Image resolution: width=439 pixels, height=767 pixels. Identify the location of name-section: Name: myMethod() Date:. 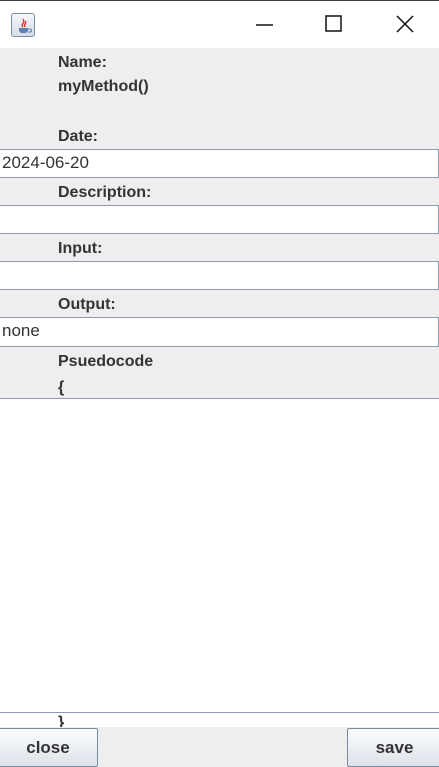
(219, 98).